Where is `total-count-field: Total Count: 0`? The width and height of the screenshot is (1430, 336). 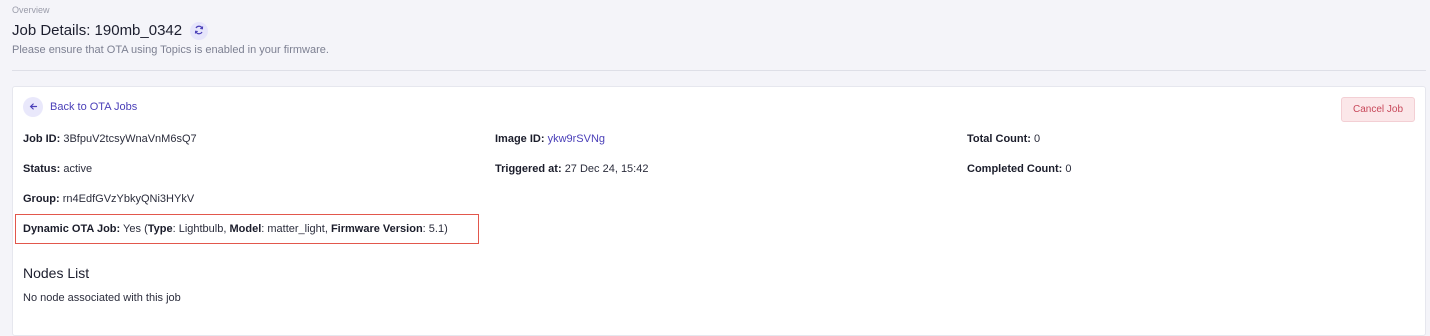
total-count-field: Total Count: 0 is located at coordinates (1003, 139).